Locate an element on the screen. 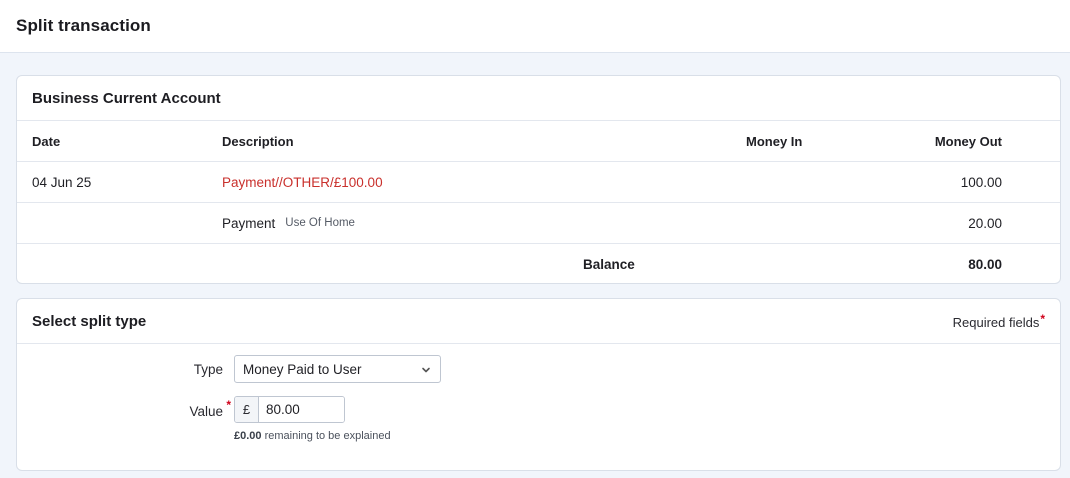 The image size is (1070, 478). required-fields-note: Required fields* is located at coordinates (999, 321).